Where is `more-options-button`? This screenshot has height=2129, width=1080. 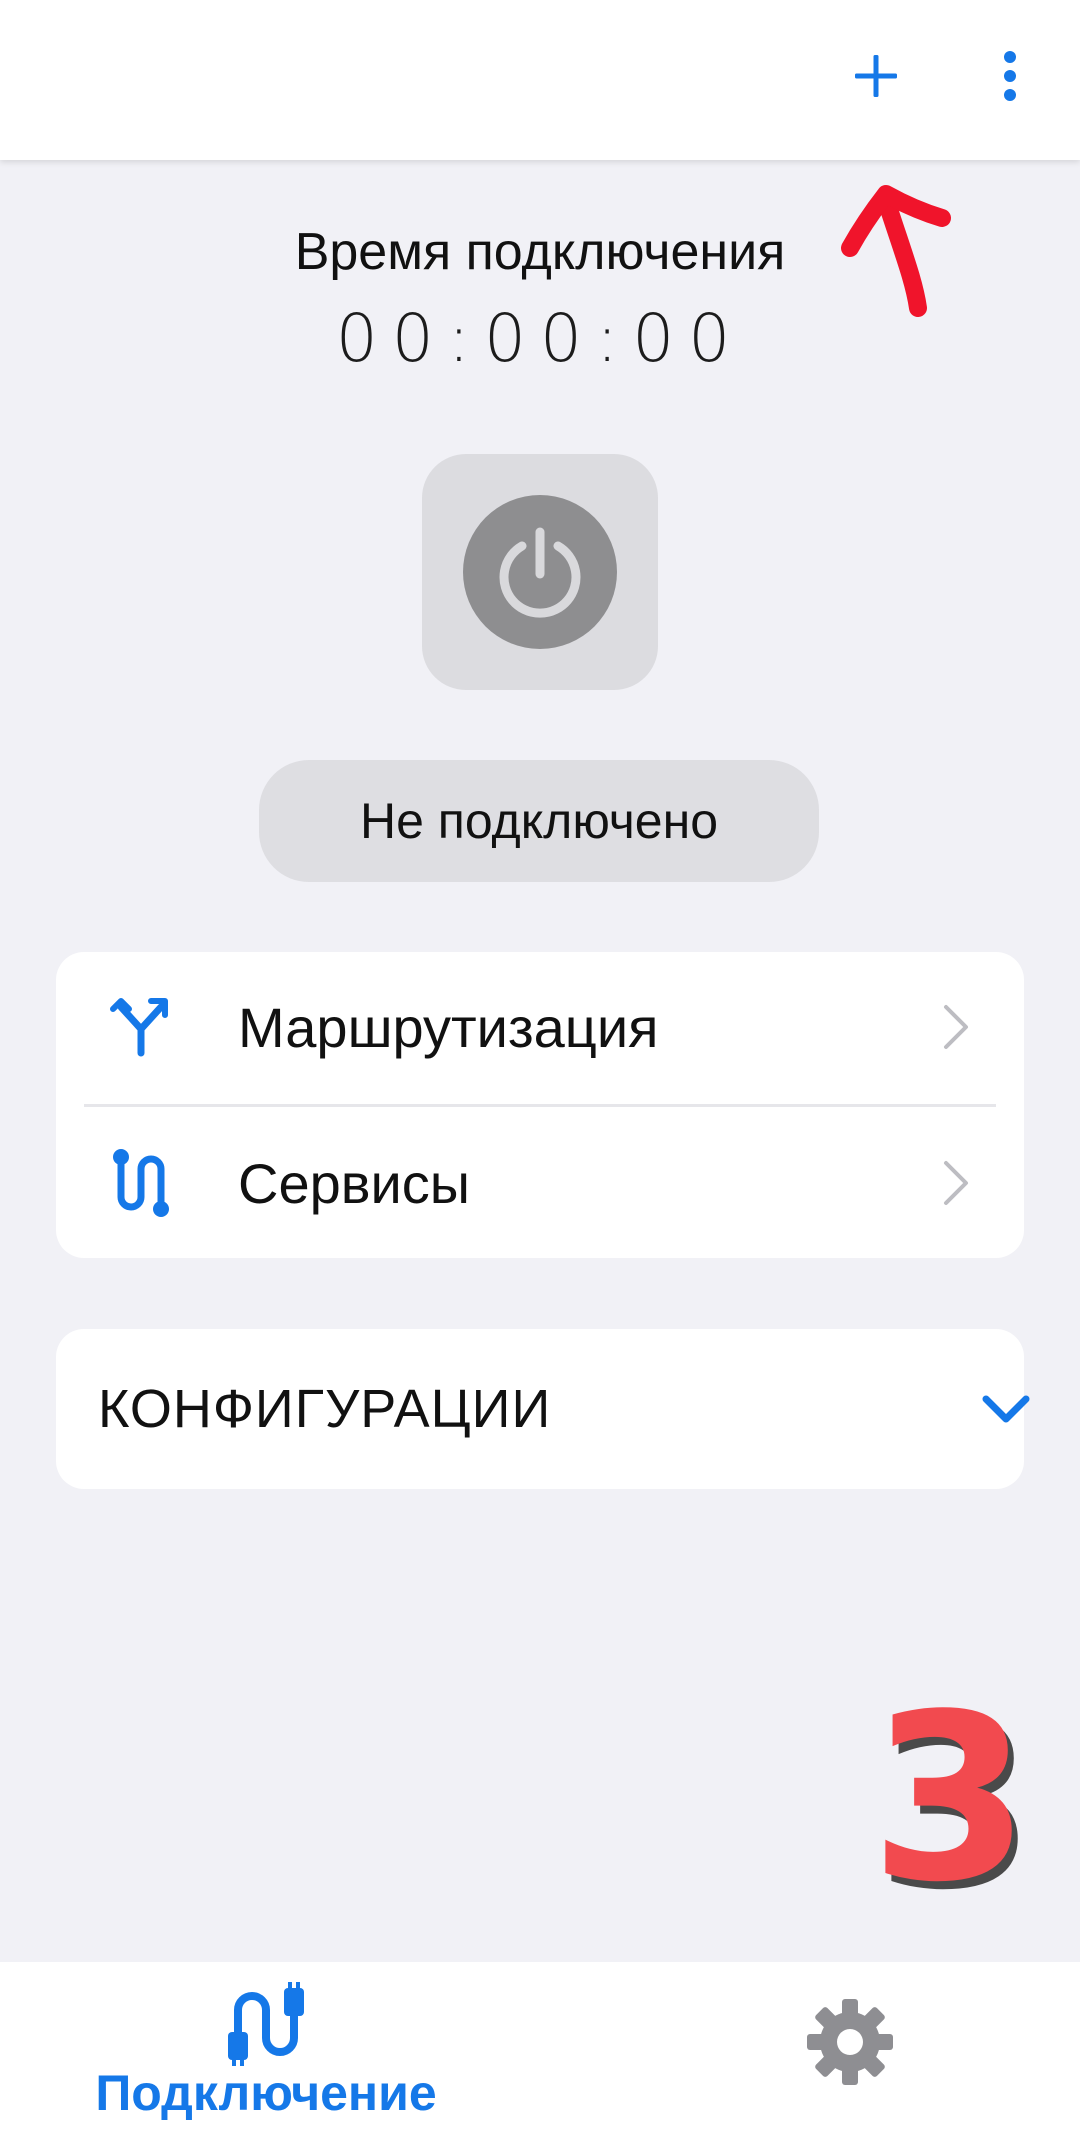 more-options-button is located at coordinates (1010, 76).